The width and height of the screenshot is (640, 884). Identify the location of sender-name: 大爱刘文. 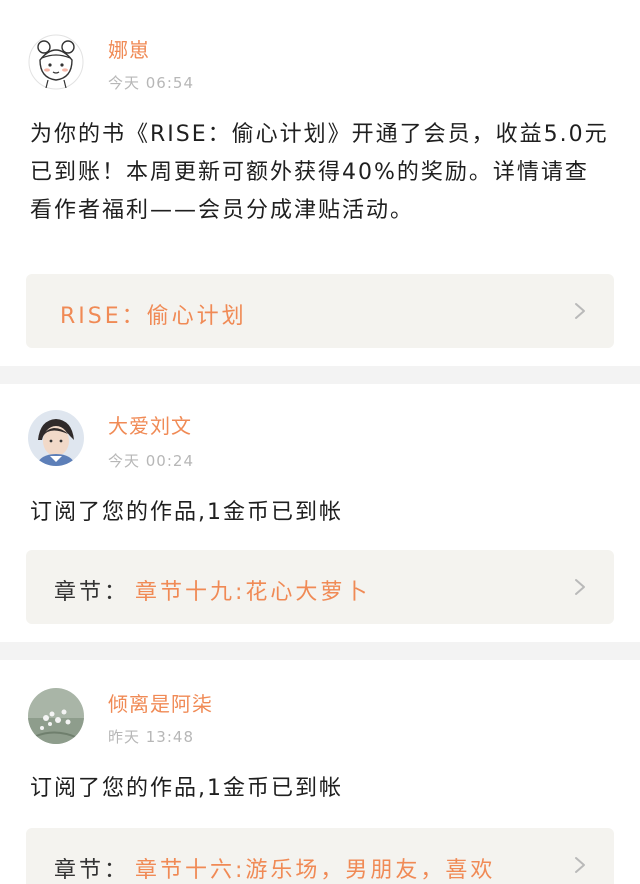
(150, 424).